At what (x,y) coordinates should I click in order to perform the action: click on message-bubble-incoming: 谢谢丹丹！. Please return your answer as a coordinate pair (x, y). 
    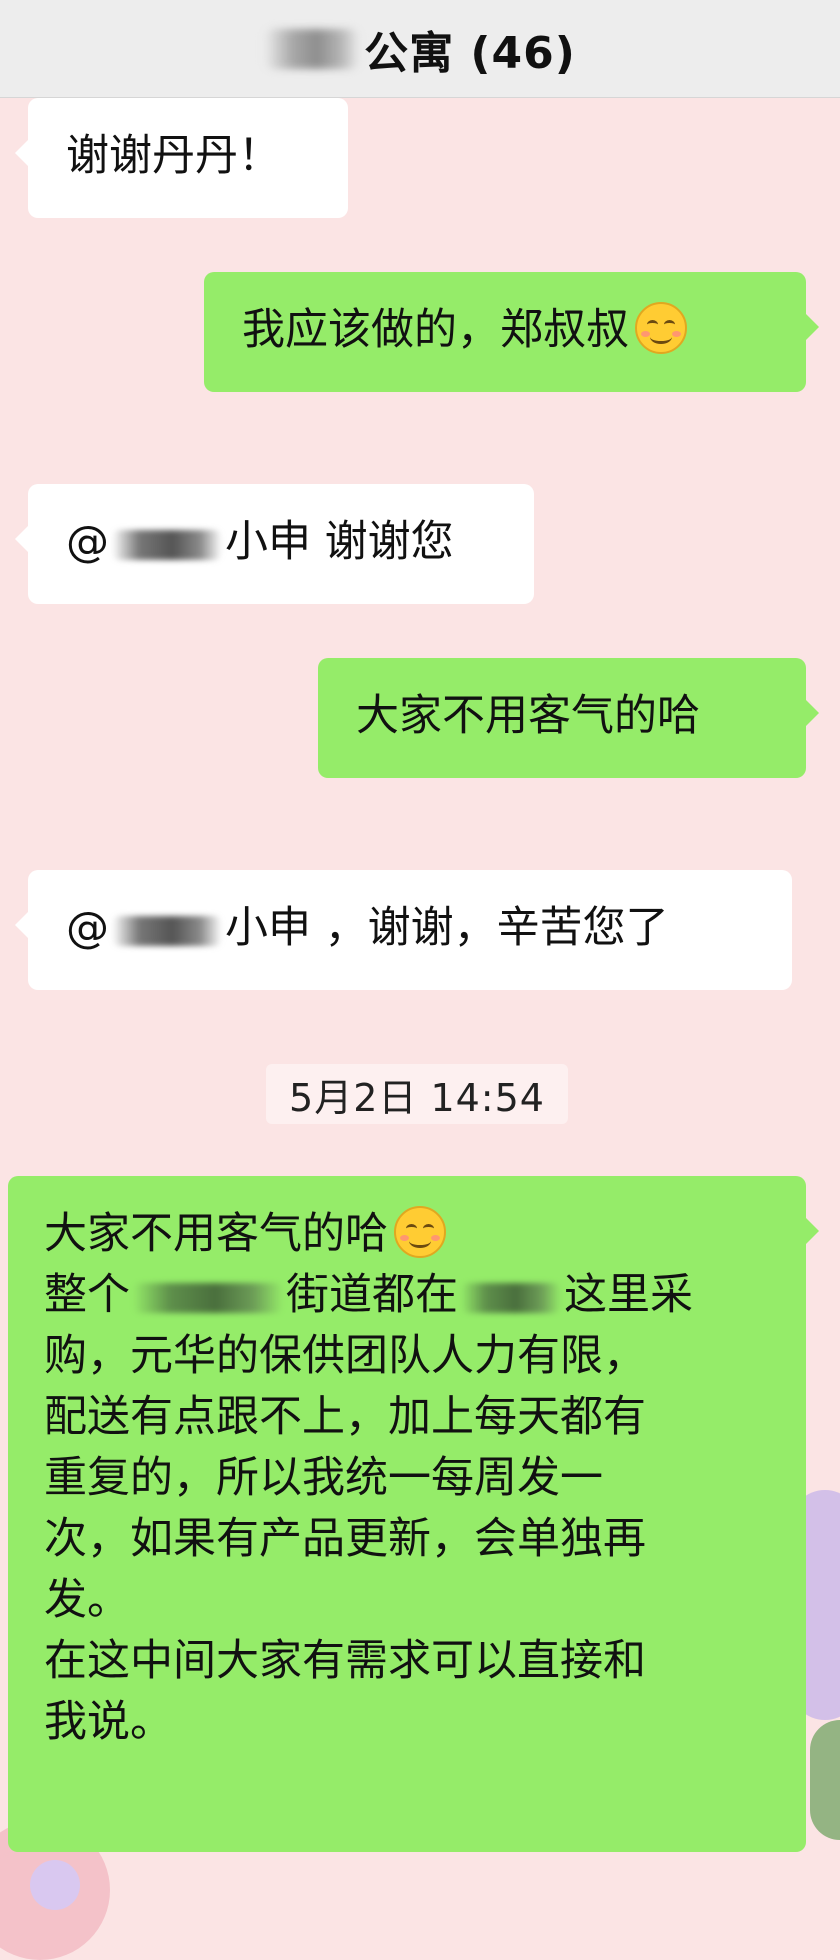
    Looking at the image, I should click on (181, 158).